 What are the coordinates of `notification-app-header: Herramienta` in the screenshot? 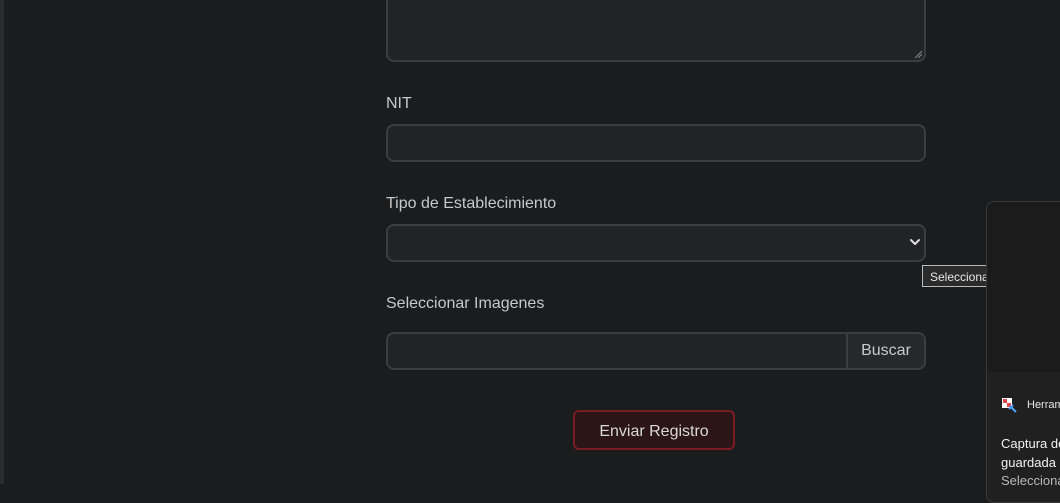 It's located at (1030, 405).